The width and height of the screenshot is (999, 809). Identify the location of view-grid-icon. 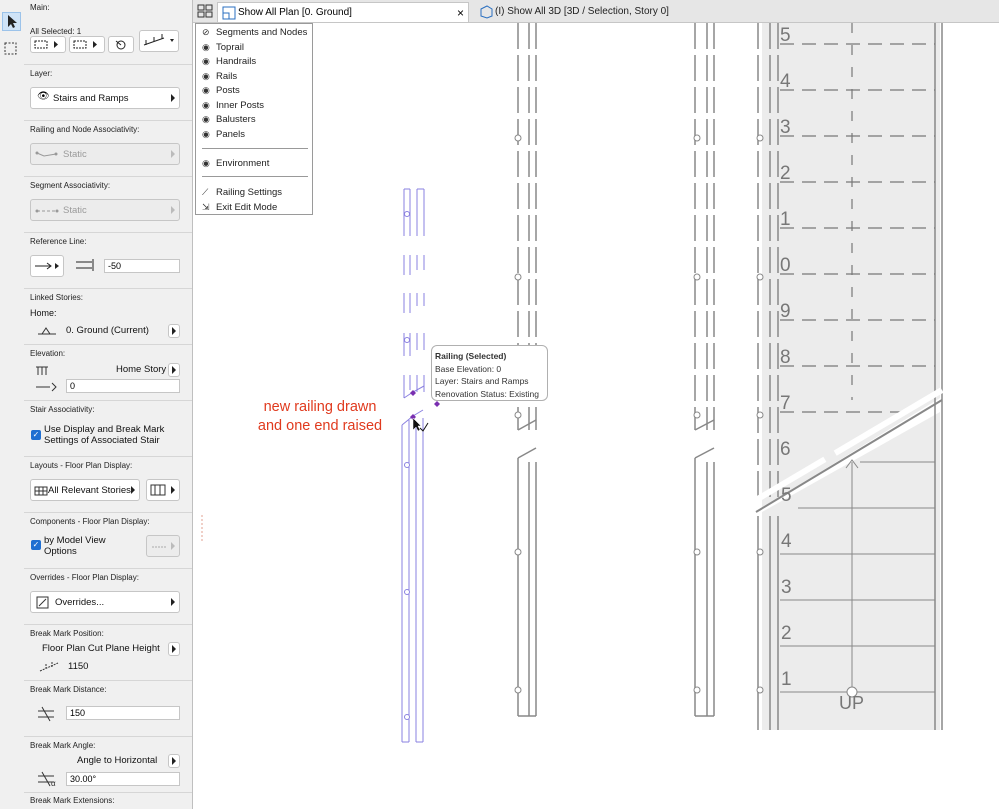
(205, 11).